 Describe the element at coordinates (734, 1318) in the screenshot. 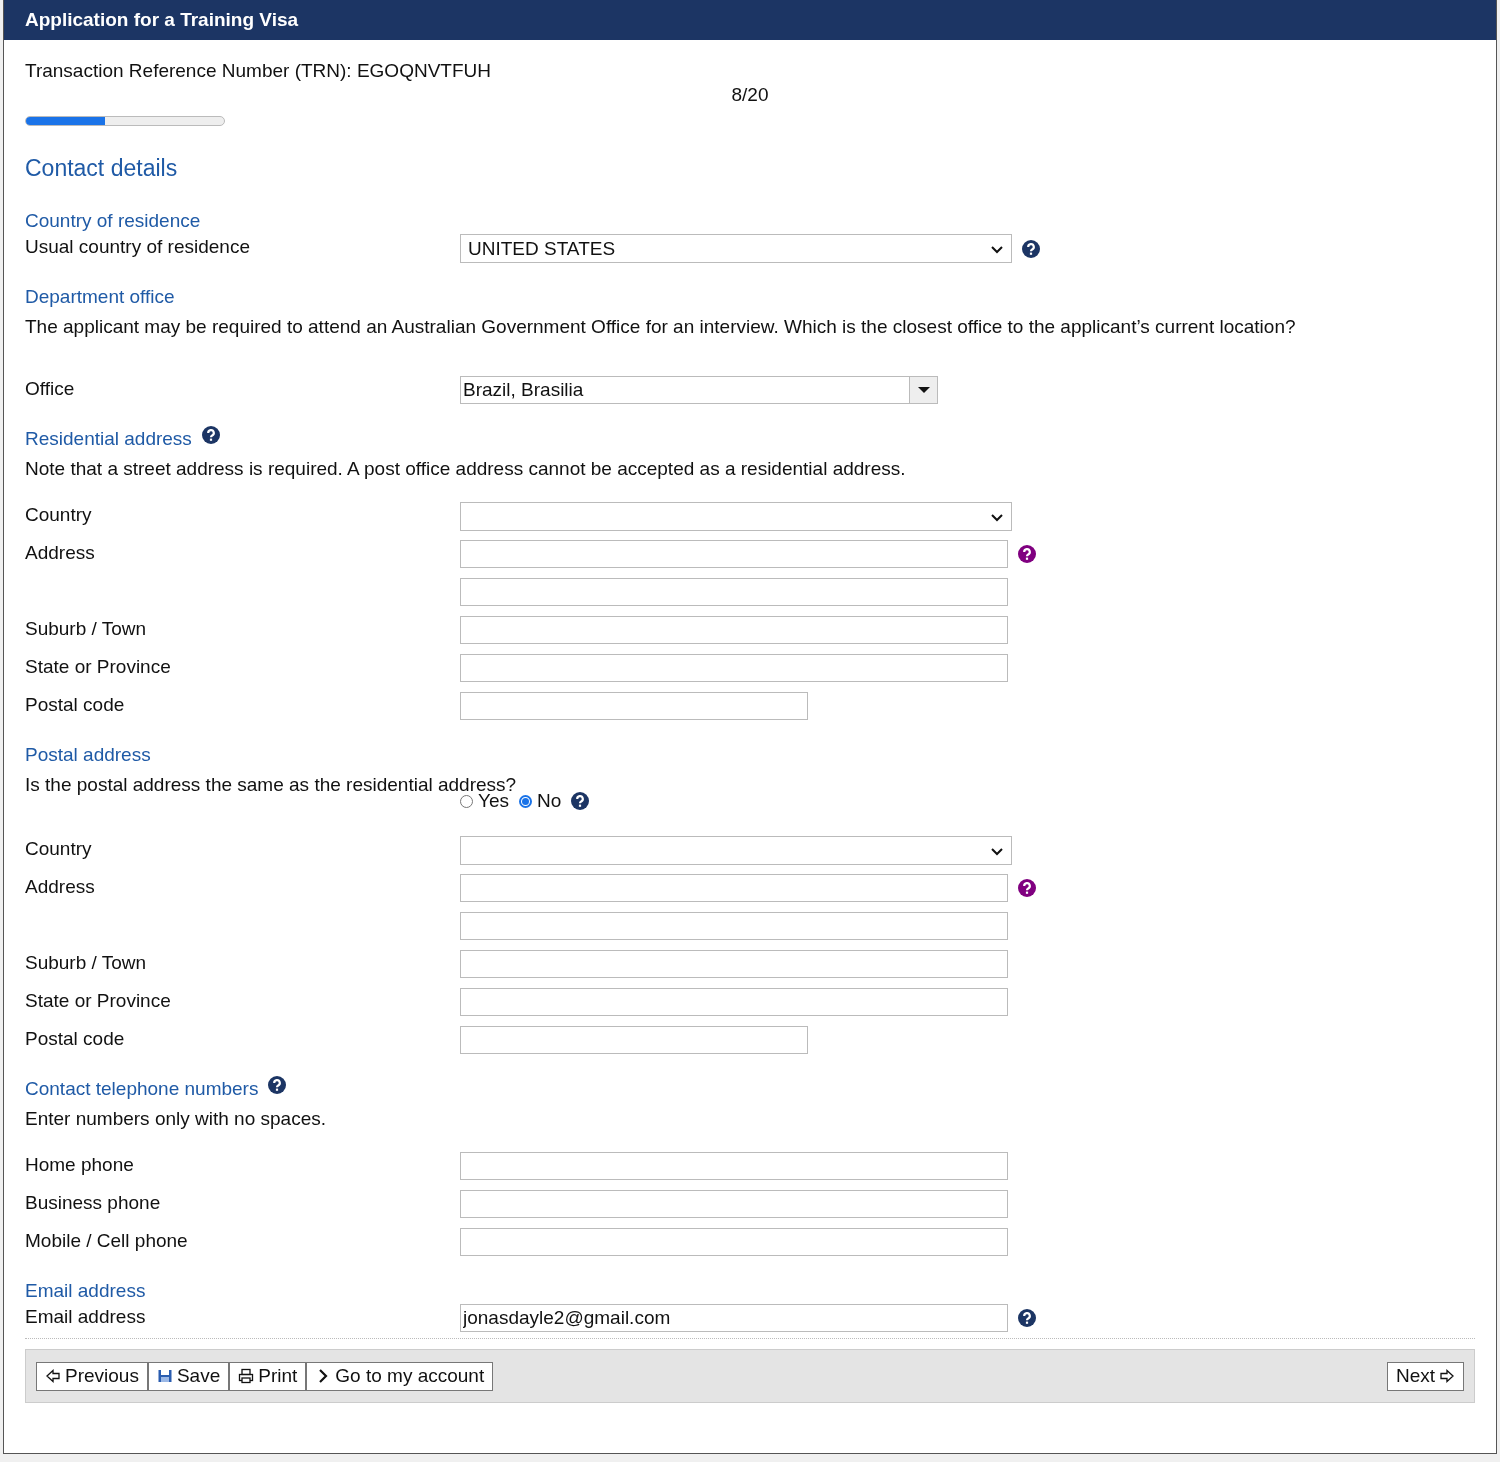

I see `text-field: jonasdayle2@gmail.com` at that location.